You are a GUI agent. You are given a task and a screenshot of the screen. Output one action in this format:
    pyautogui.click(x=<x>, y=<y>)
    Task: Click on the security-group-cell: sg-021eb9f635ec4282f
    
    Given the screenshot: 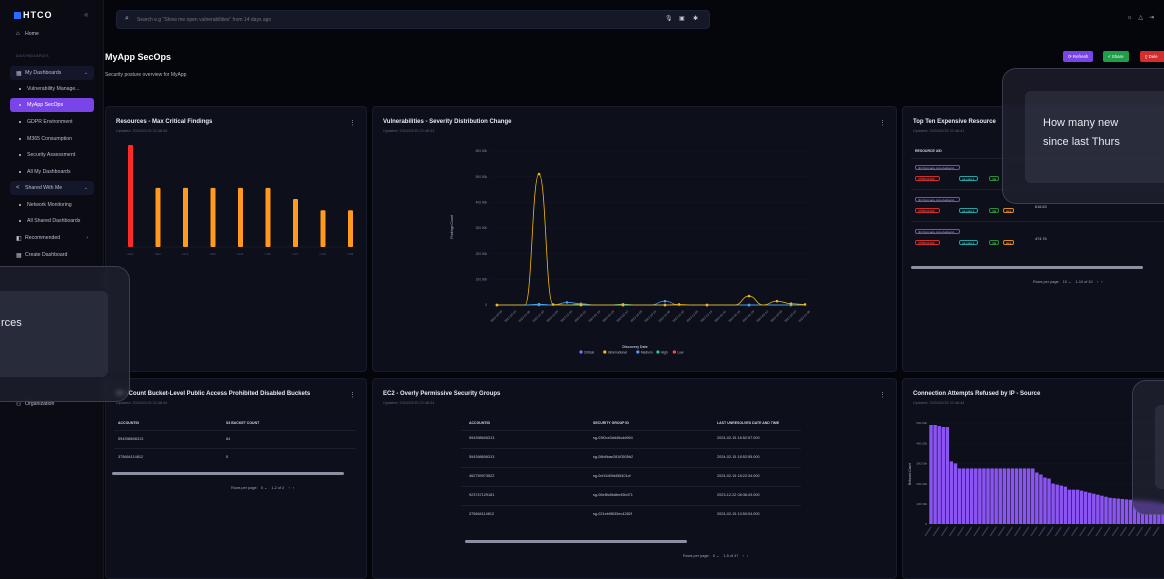 What is the action you would take?
    pyautogui.click(x=612, y=514)
    